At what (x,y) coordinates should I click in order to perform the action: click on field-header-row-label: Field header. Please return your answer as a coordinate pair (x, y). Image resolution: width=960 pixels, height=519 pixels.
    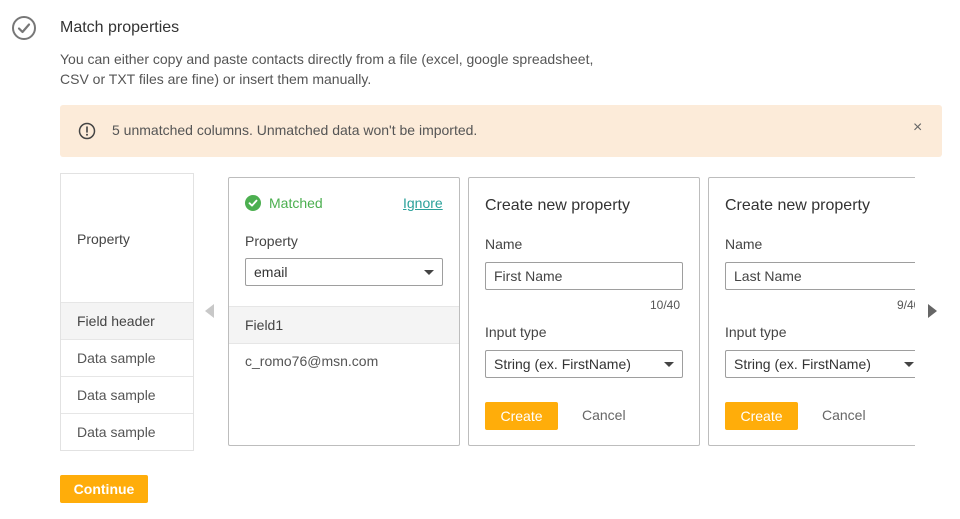
    Looking at the image, I should click on (127, 320).